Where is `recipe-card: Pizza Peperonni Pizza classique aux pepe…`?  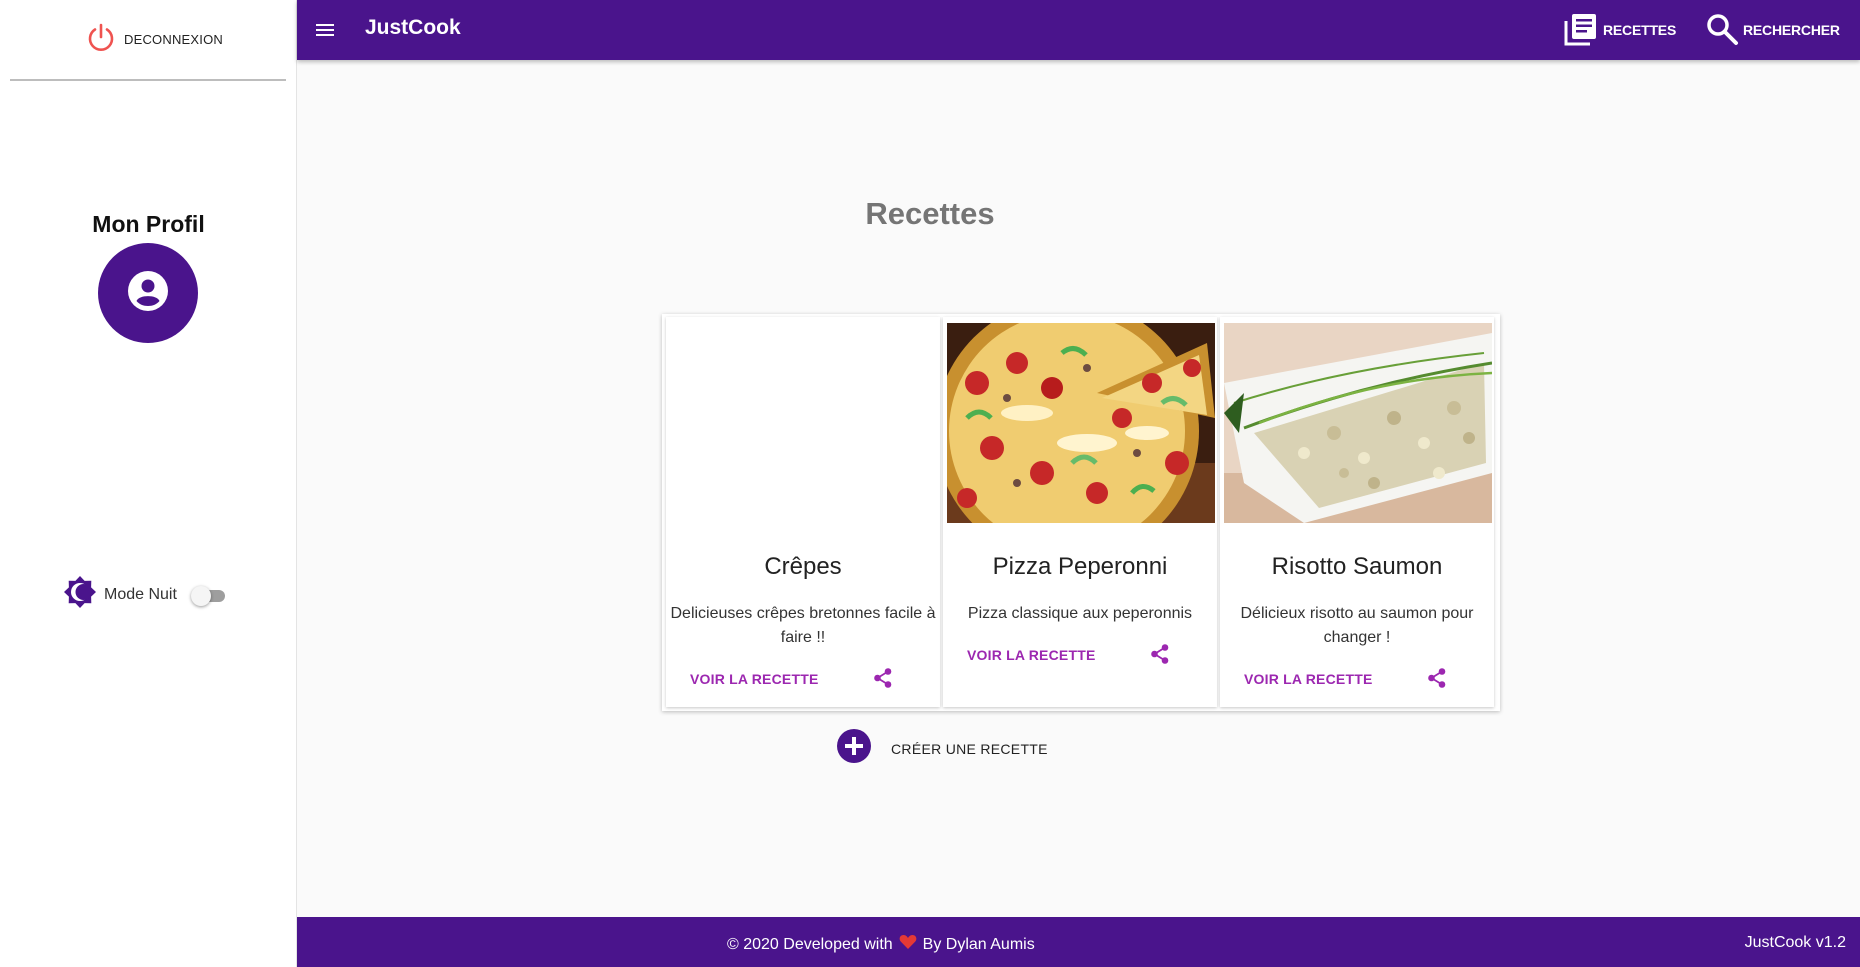 recipe-card: Pizza Peperonni Pizza classique aux pepe… is located at coordinates (1080, 512).